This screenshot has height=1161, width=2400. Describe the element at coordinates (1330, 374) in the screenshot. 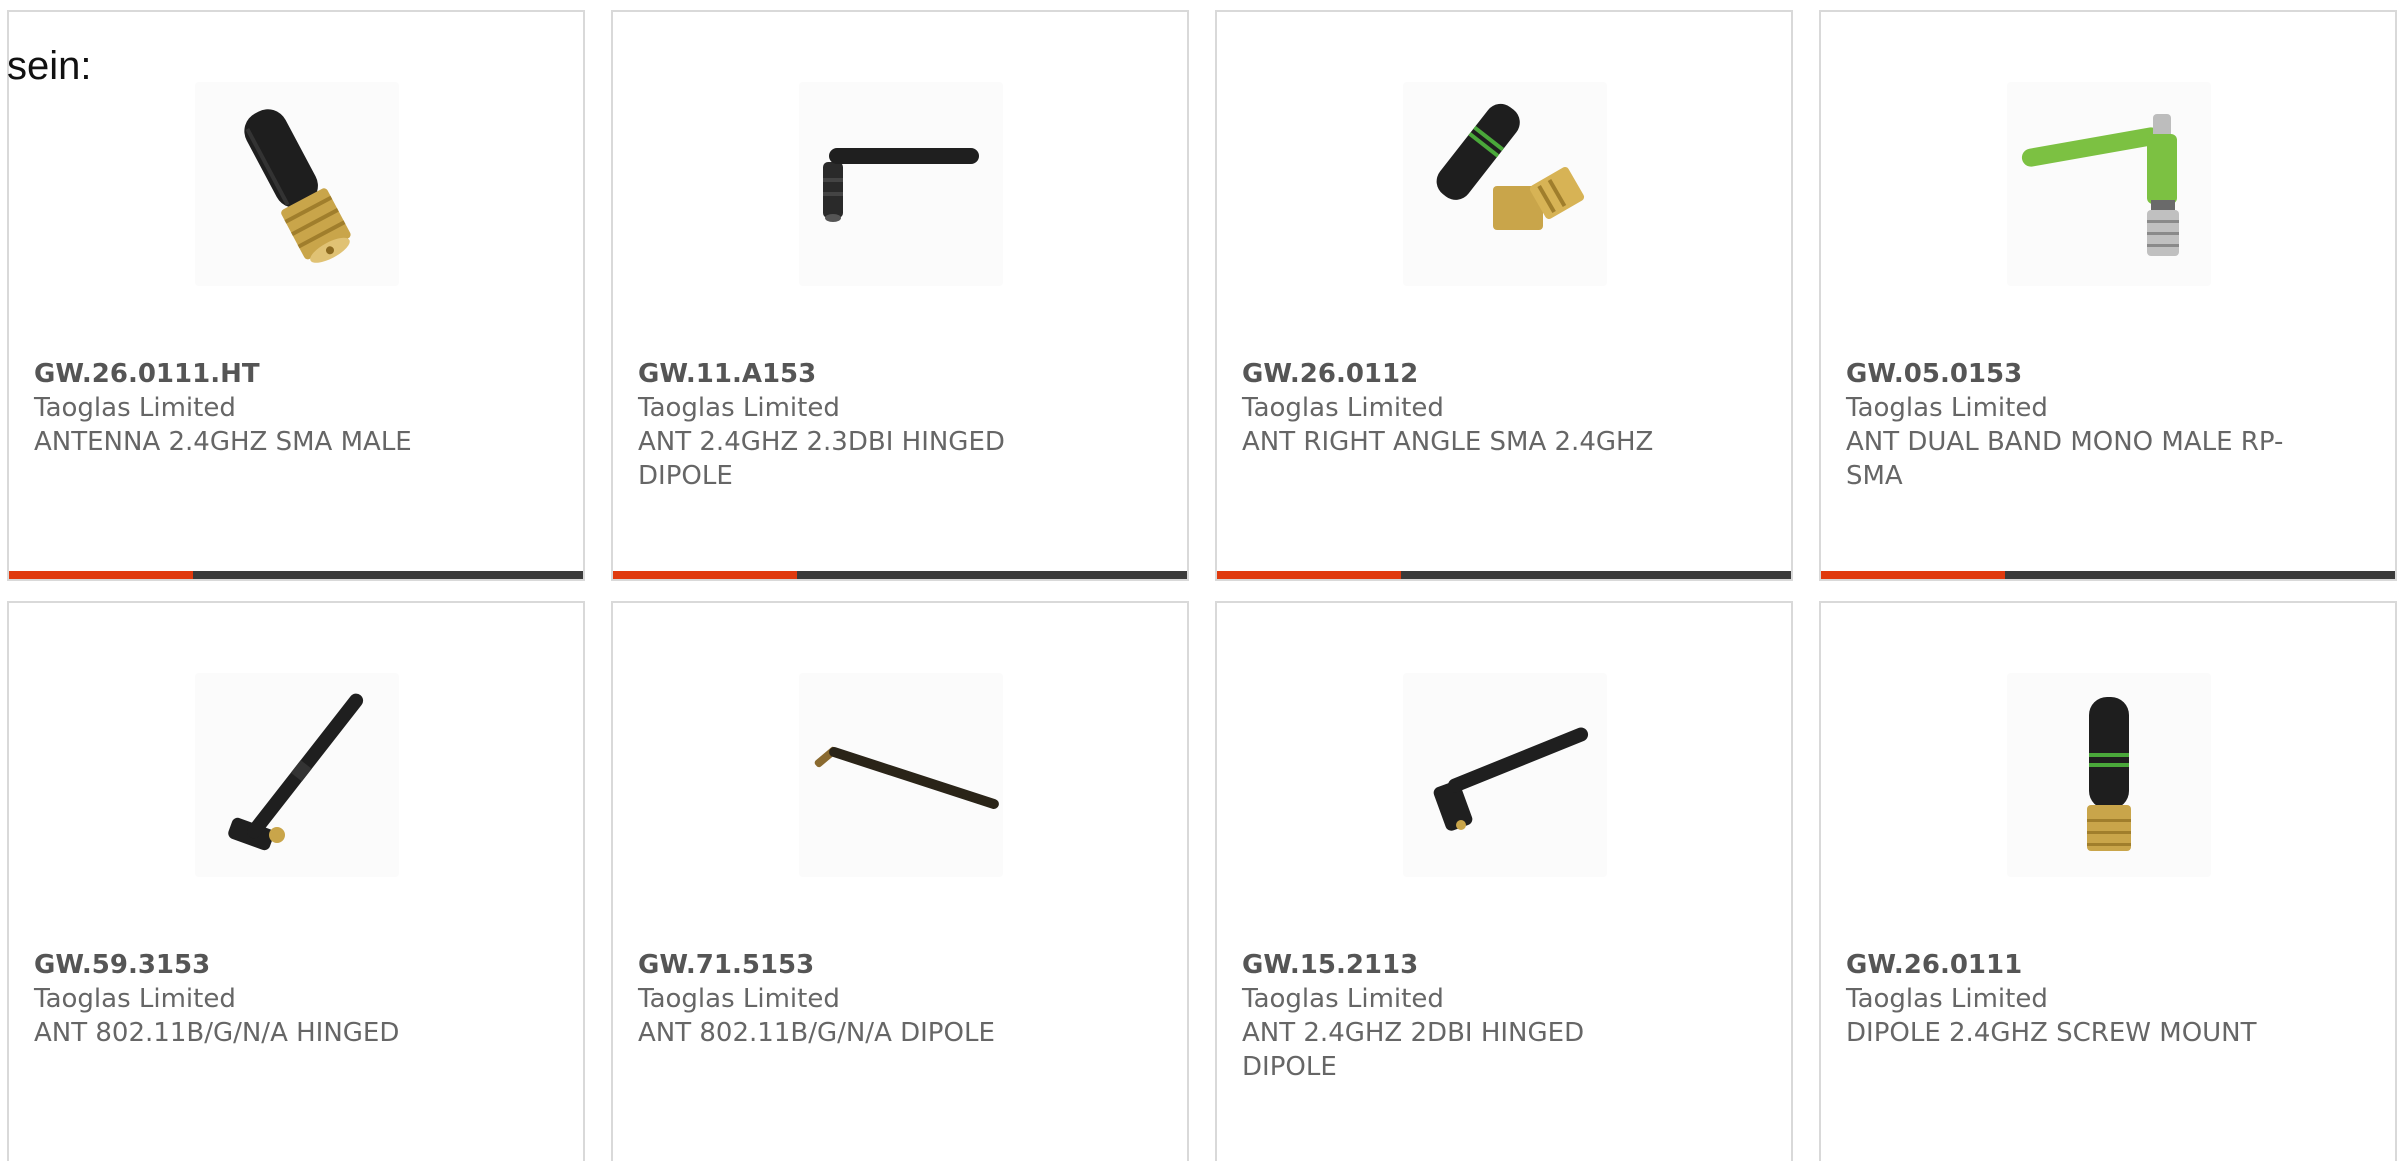

I see `part-number: GW.26.0112` at that location.